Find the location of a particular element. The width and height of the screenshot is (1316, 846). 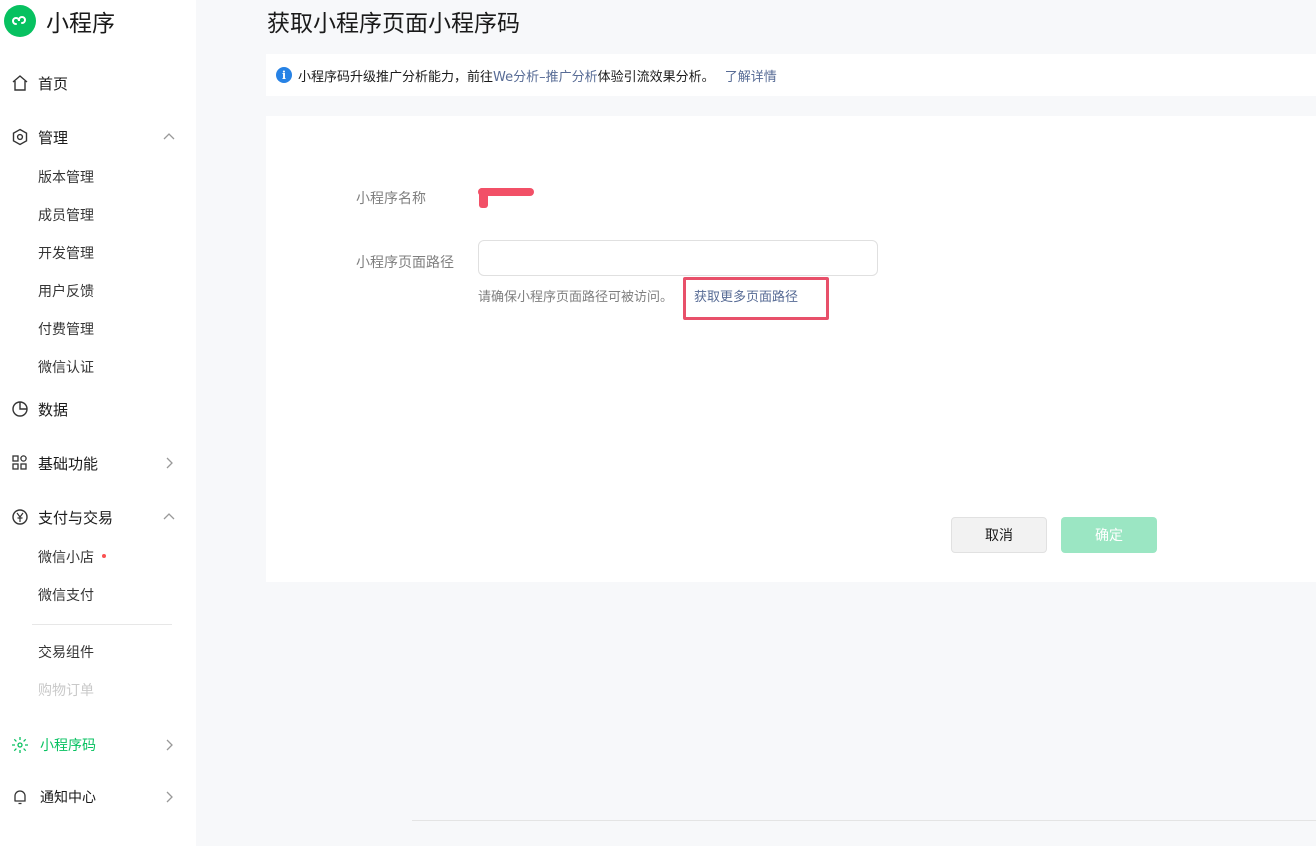

new-dot-badge is located at coordinates (104, 556).